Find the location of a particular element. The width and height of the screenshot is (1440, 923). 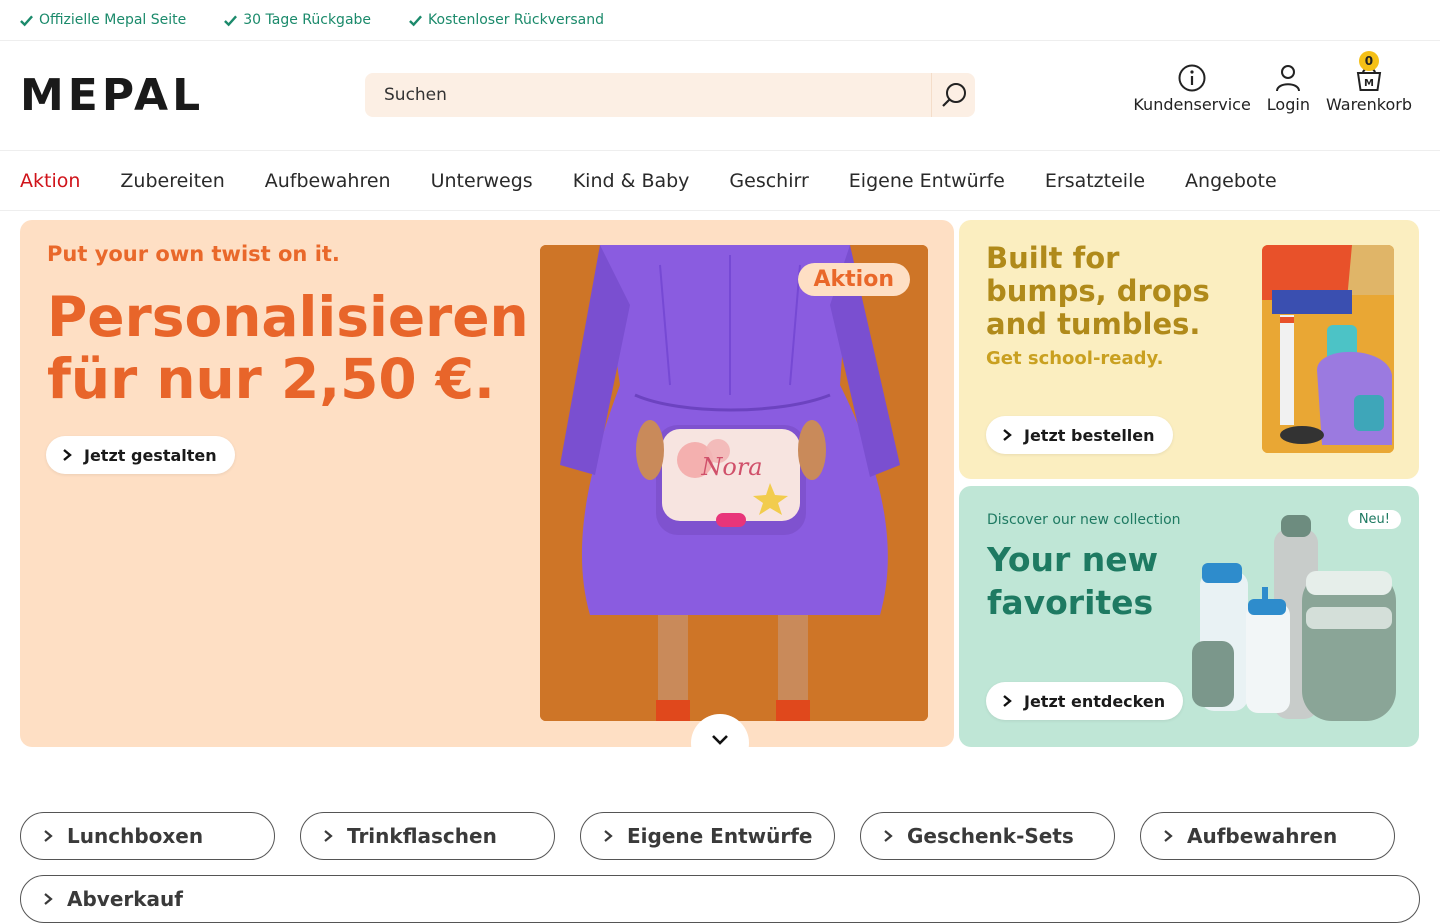

category-label: Eigene Entwürfe is located at coordinates (720, 836).